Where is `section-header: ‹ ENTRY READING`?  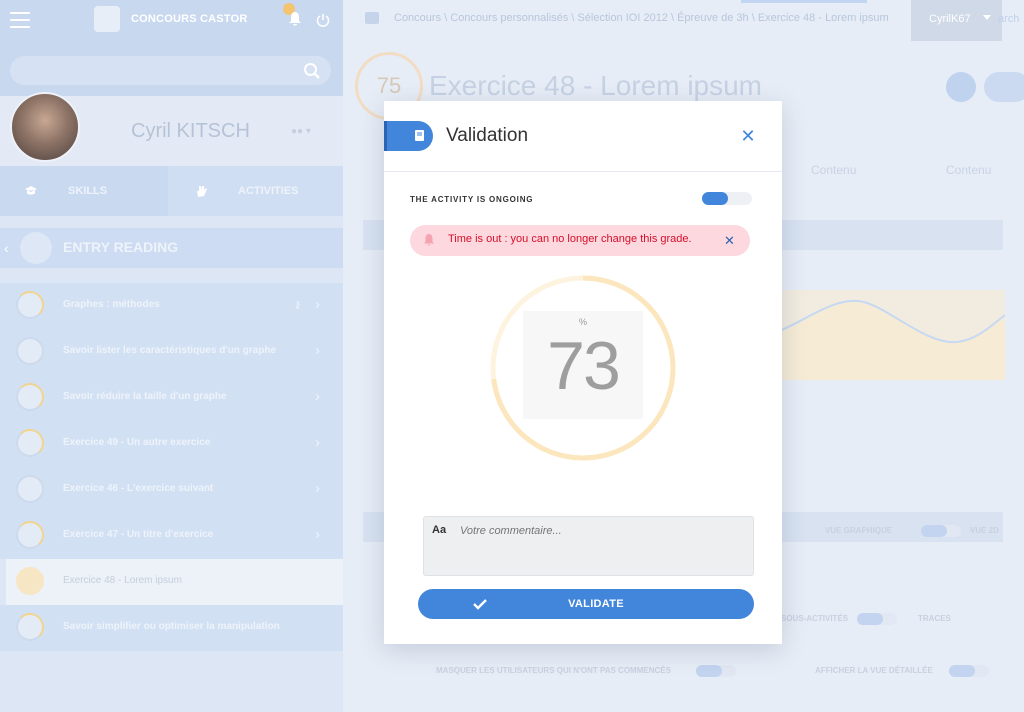 section-header: ‹ ENTRY READING is located at coordinates (171, 248).